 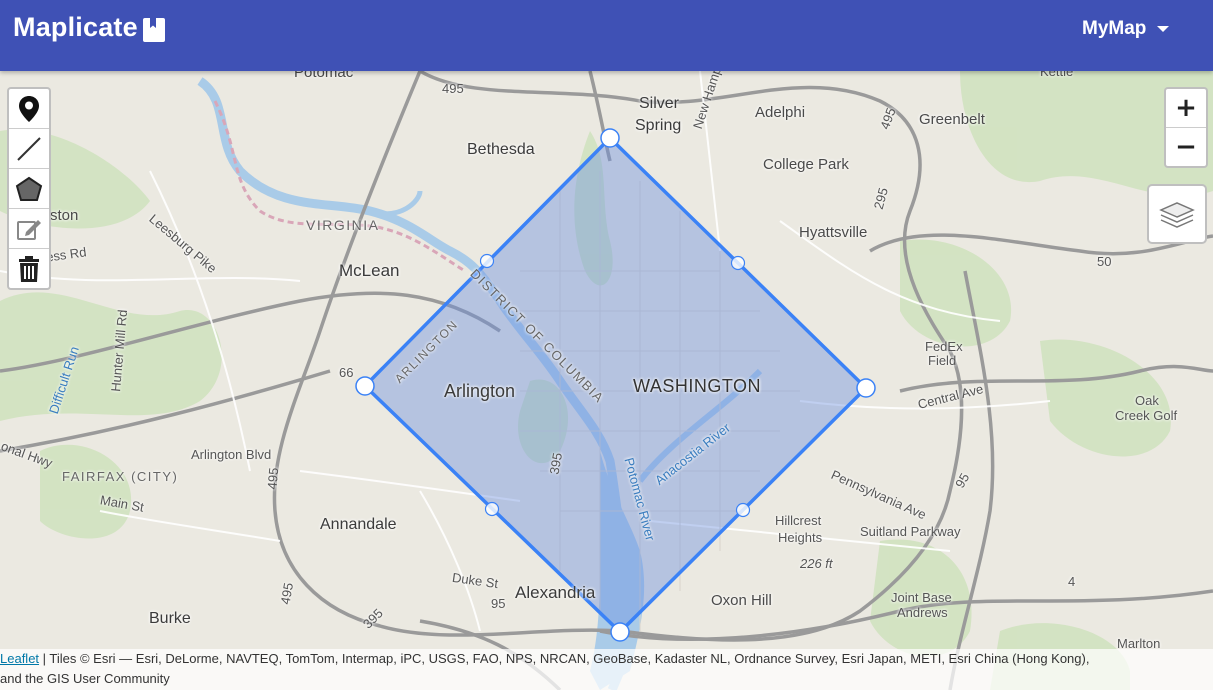 I want to click on app-bar: Maplicate MyMap, so click(x=606, y=35).